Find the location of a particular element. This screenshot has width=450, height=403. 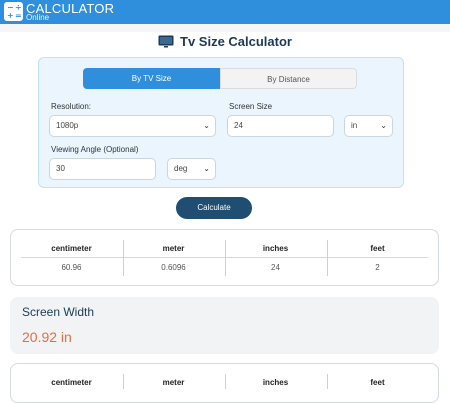

table-cell-meter: 0.6096 is located at coordinates (173, 267).